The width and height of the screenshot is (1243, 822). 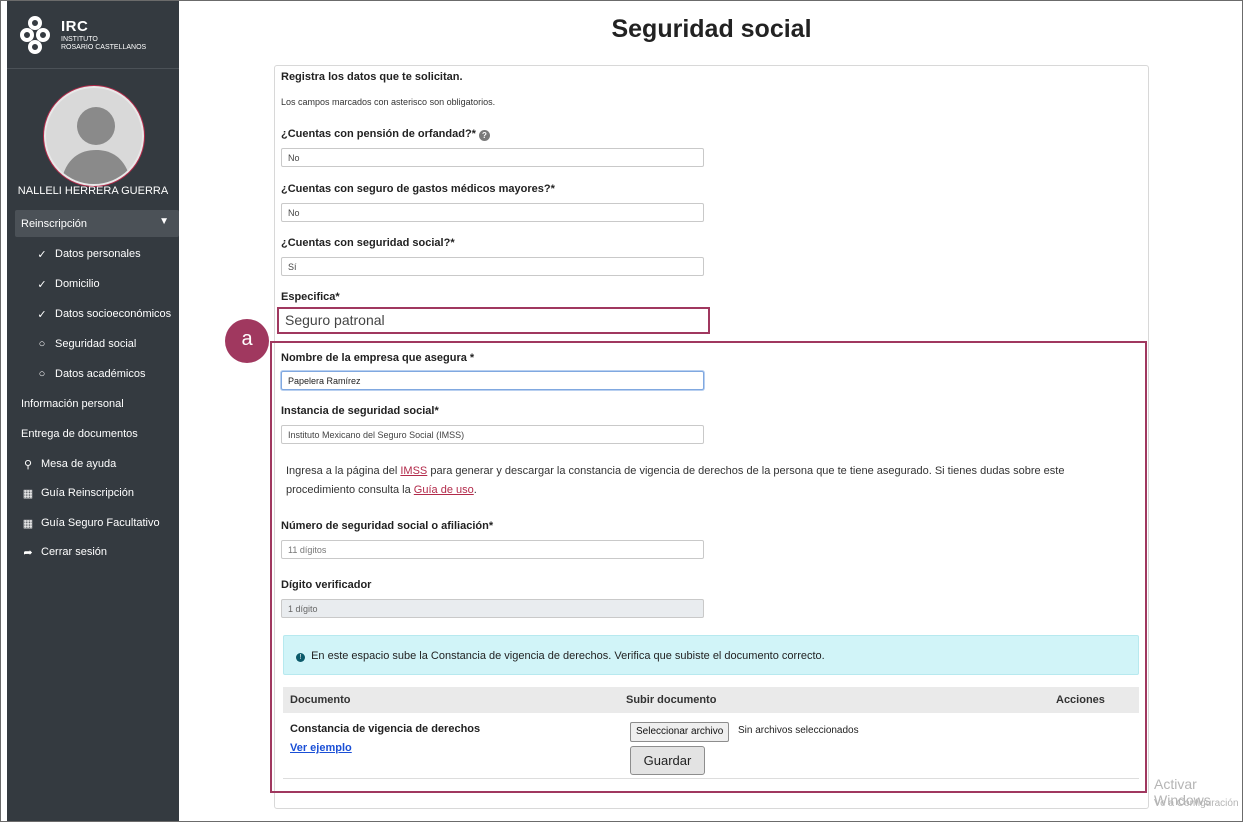 I want to click on brand-line1: INSTITUTO, so click(x=79, y=39).